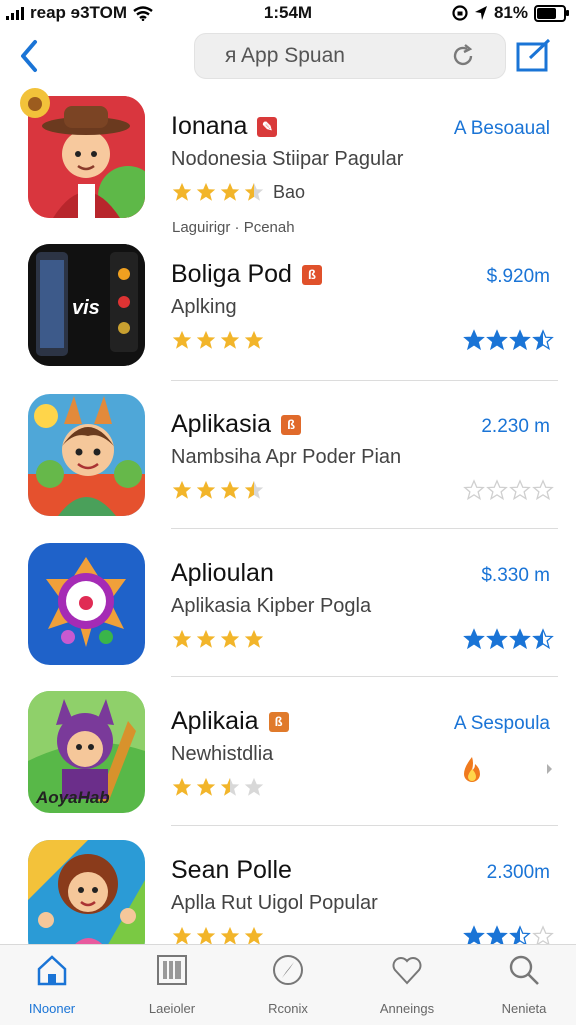 The image size is (576, 1025). Describe the element at coordinates (472, 769) in the screenshot. I see `fire-icon` at that location.